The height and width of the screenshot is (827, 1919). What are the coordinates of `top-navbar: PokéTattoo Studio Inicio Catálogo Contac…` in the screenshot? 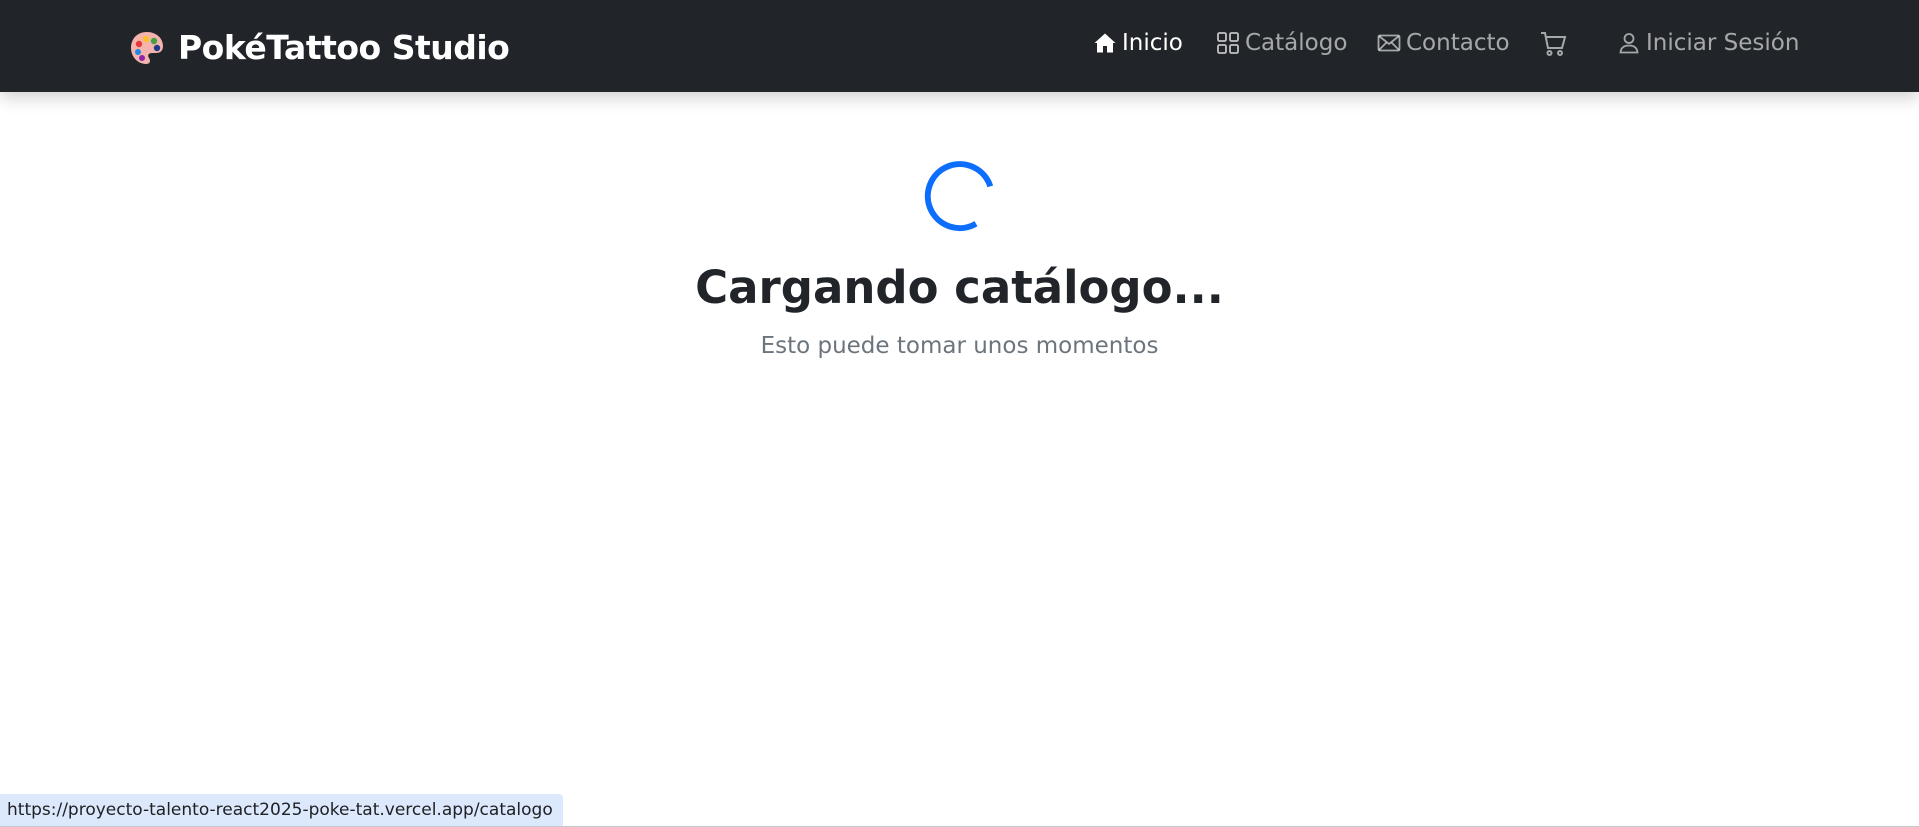 It's located at (959, 46).